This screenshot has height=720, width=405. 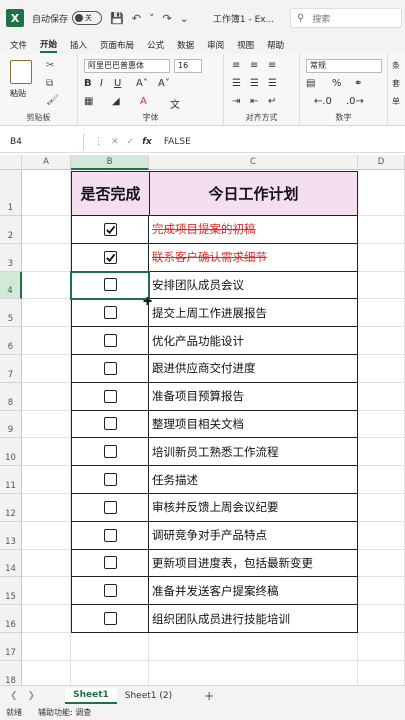 I want to click on increase-font-icon: A˄, so click(x=142, y=83).